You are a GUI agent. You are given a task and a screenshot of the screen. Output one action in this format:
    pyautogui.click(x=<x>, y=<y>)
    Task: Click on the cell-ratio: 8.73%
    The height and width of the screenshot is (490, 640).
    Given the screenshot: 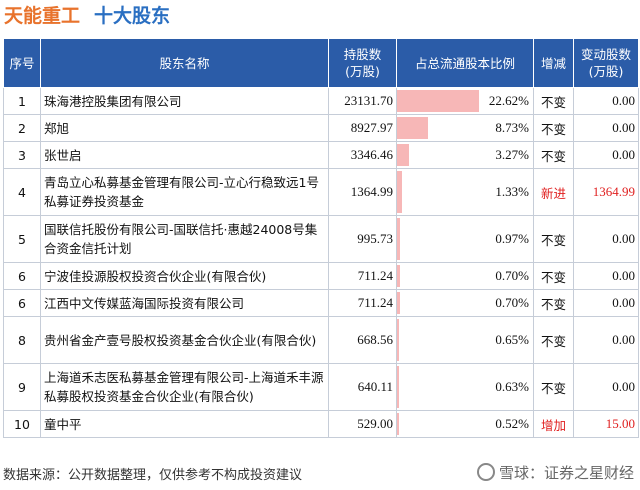 What is the action you would take?
    pyautogui.click(x=465, y=128)
    